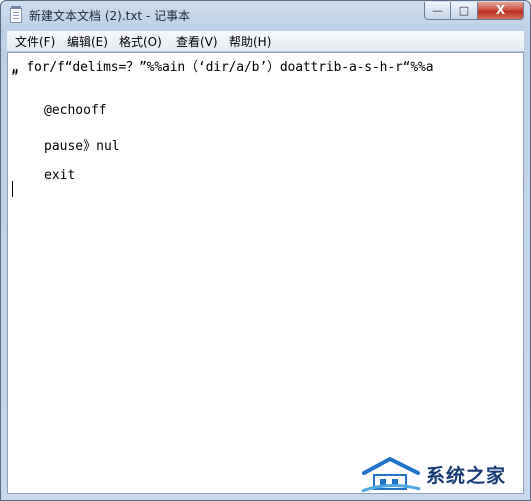 This screenshot has height=501, width=531. What do you see at coordinates (35, 41) in the screenshot?
I see `menu-file: 文件(F)` at bounding box center [35, 41].